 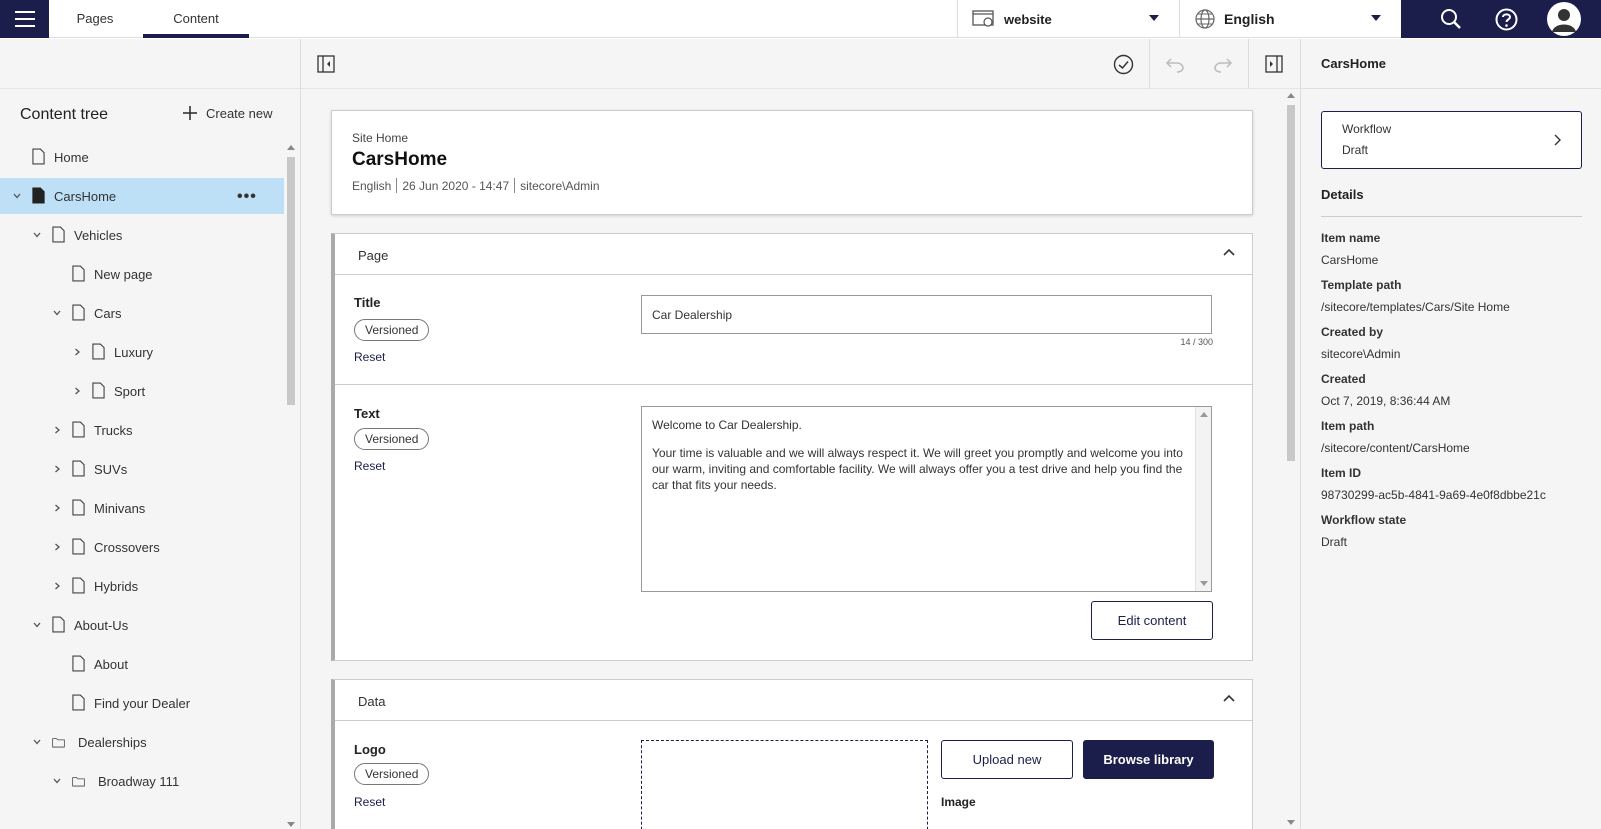 I want to click on tree-item: SUVs, so click(x=142, y=469).